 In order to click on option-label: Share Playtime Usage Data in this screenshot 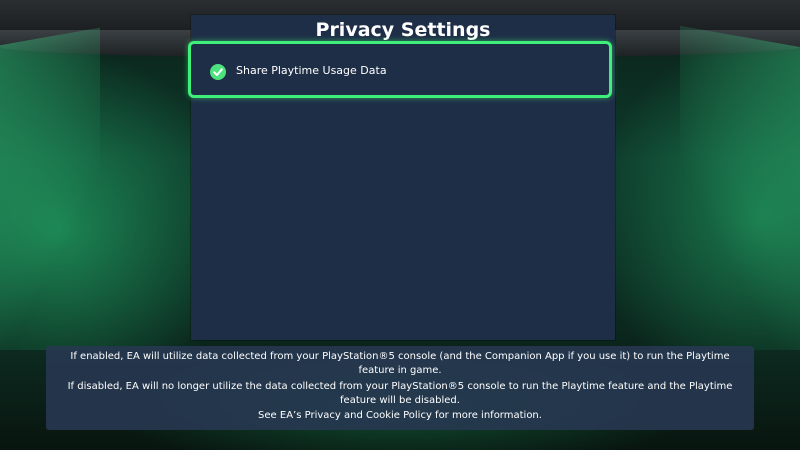, I will do `click(311, 70)`.